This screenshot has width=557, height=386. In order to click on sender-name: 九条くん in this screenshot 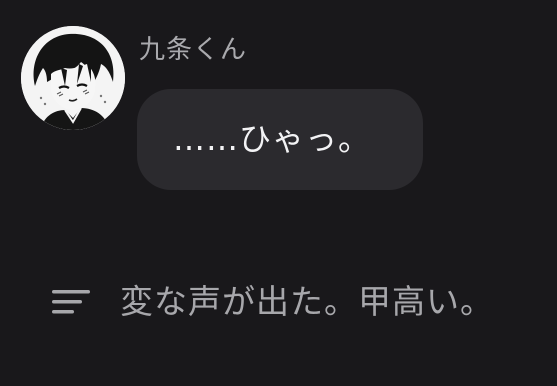, I will do `click(193, 50)`.